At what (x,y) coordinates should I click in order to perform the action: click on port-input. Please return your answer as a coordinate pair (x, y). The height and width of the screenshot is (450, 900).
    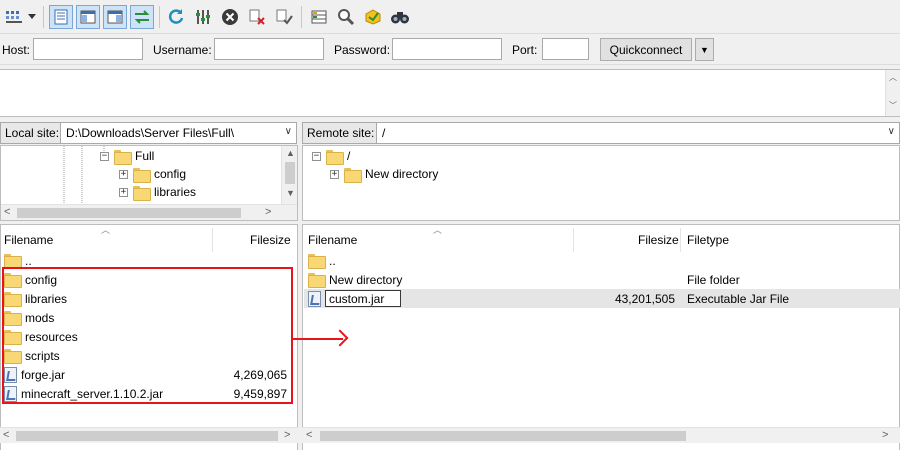
    Looking at the image, I should click on (565, 49).